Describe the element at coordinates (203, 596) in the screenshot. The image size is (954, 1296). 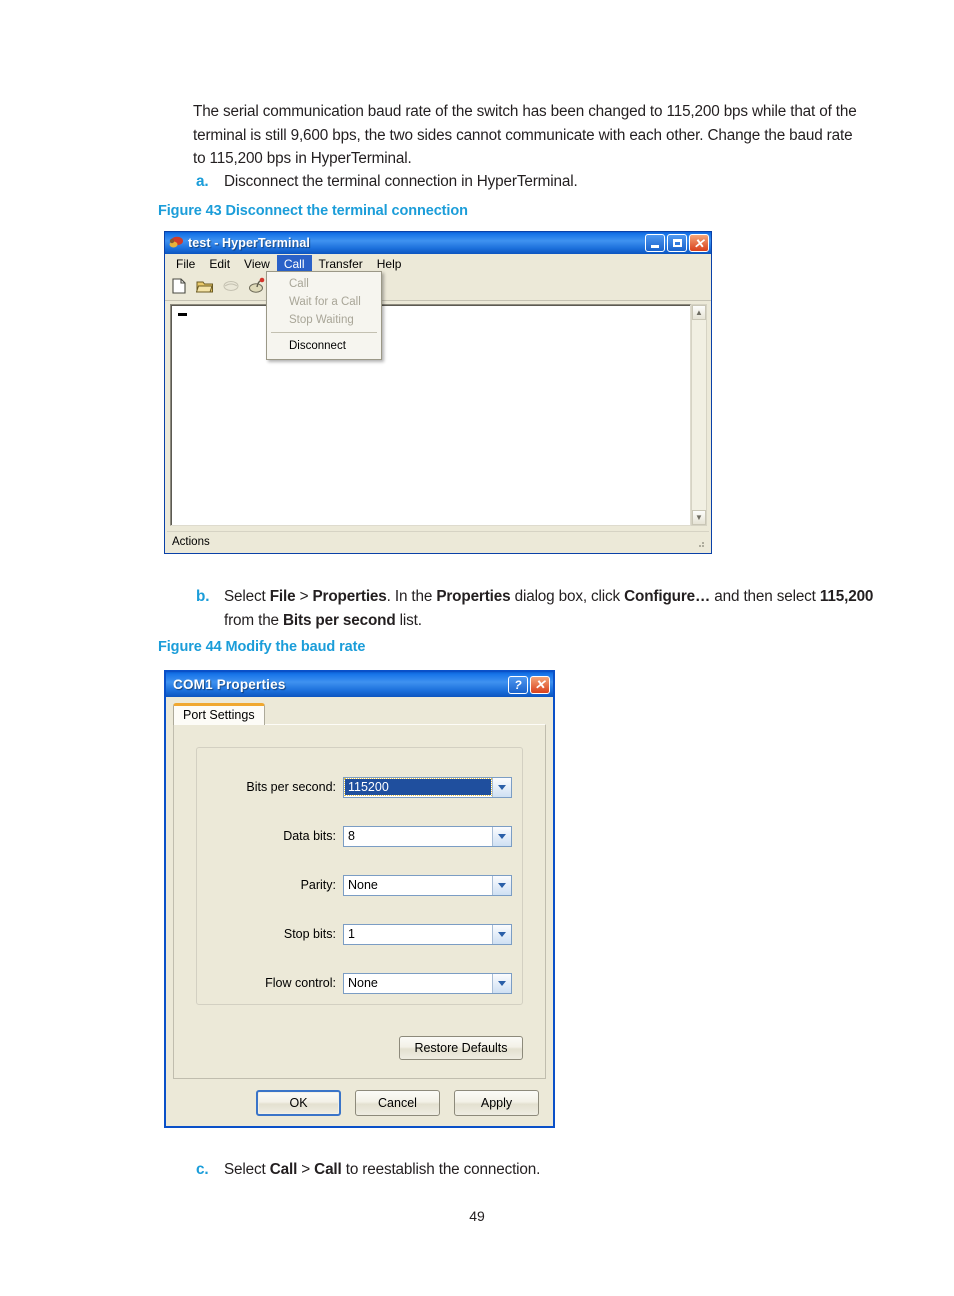
I see `step-b-marker: b.` at that location.